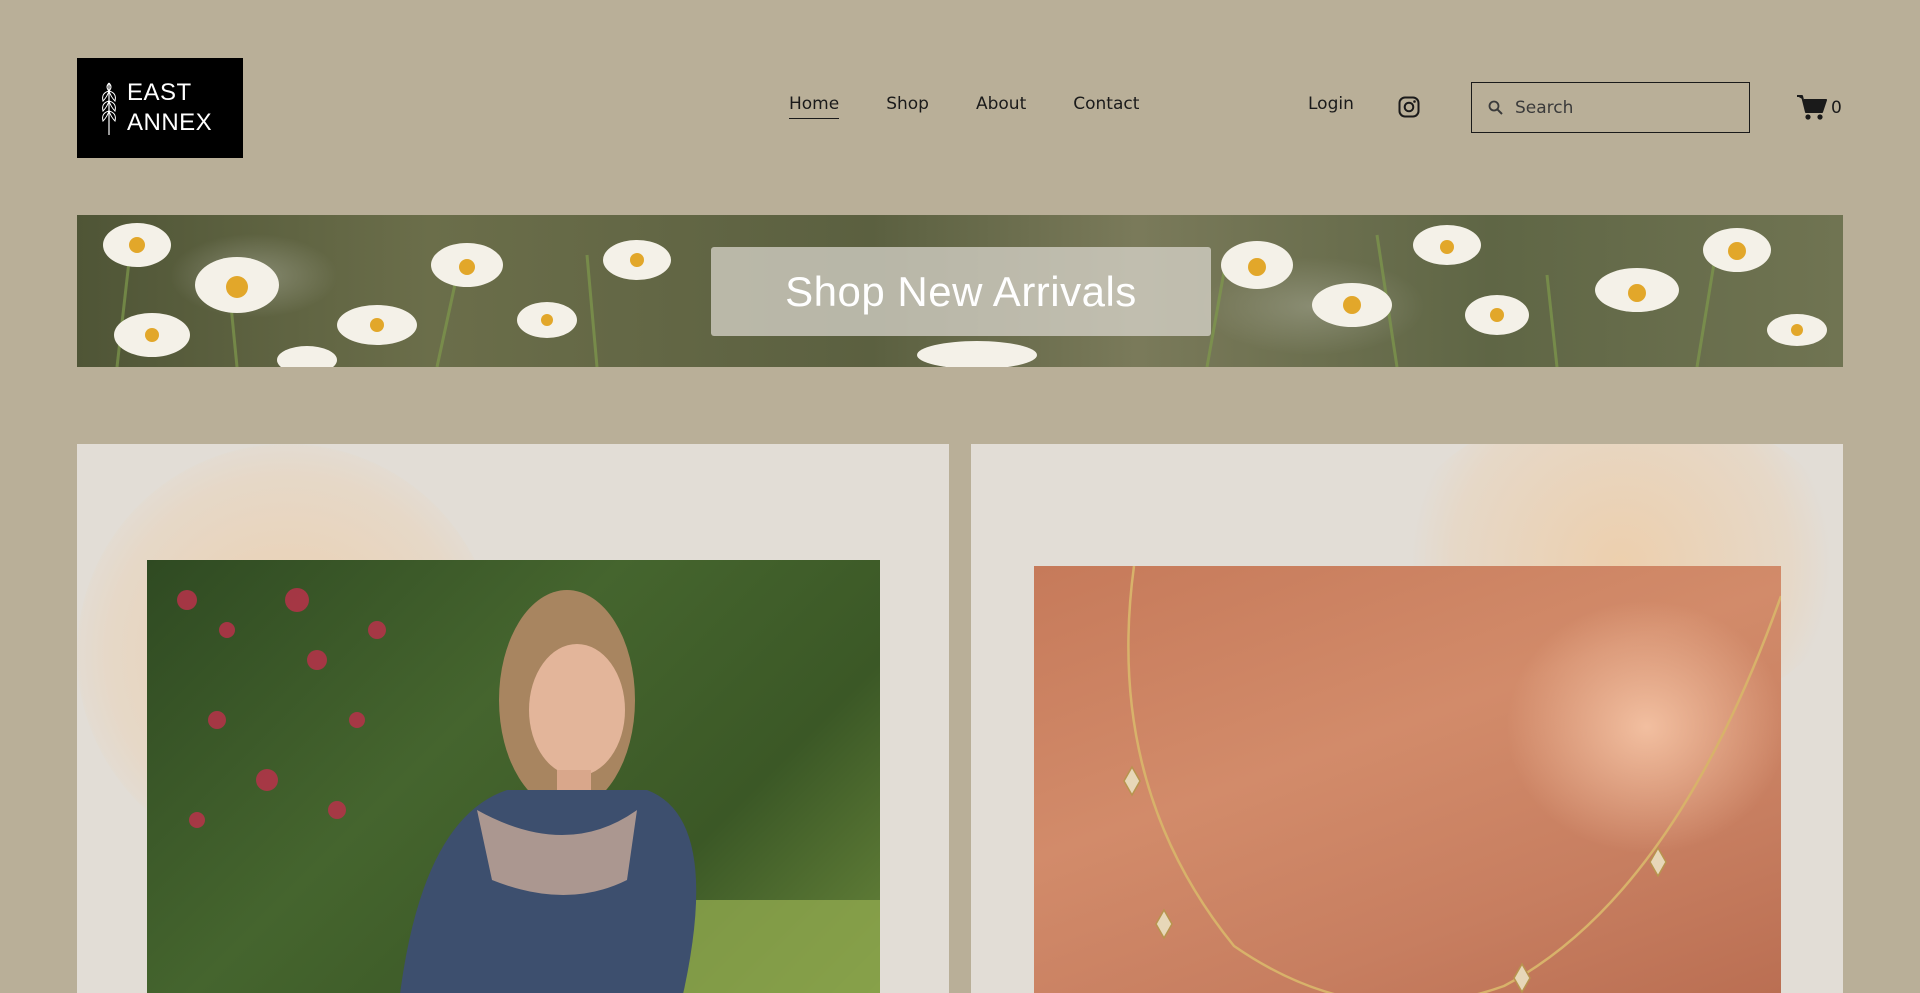  What do you see at coordinates (1452, 779) in the screenshot?
I see `gold-necklace-illustration` at bounding box center [1452, 779].